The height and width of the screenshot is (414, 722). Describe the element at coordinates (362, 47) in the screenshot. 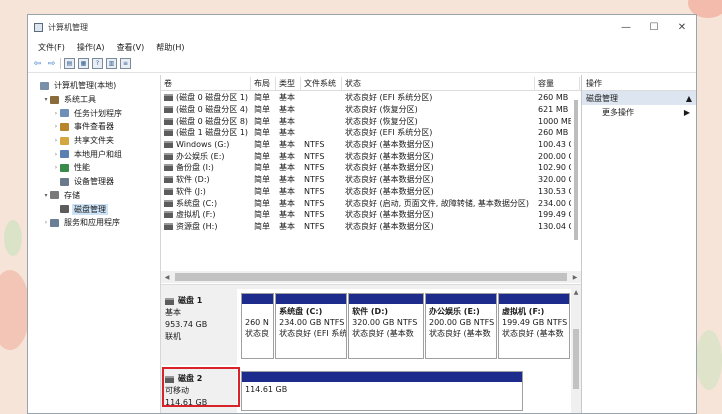

I see `menu-bar: 文件(F) 操作(A) 查看(V) 帮助(H)` at that location.